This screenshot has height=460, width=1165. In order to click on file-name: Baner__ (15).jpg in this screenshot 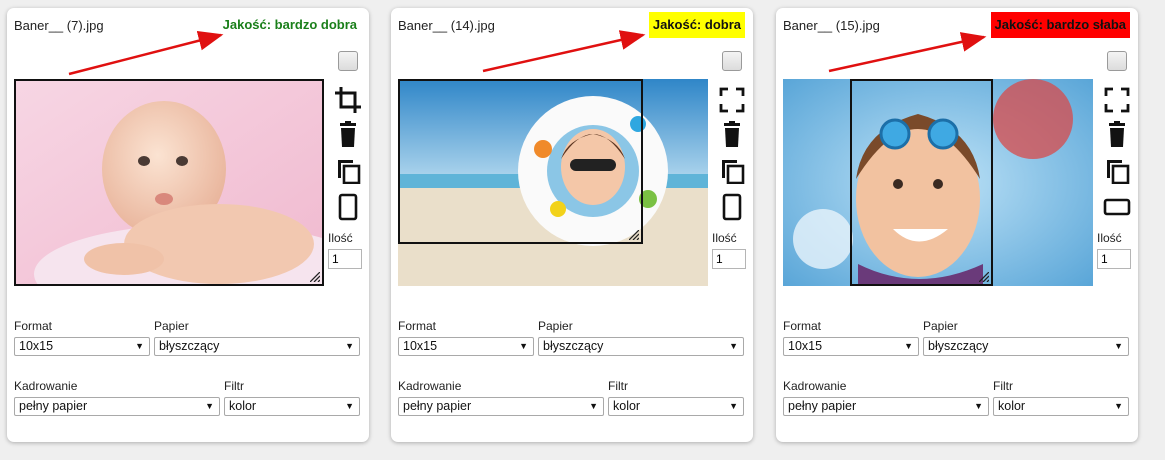, I will do `click(831, 25)`.